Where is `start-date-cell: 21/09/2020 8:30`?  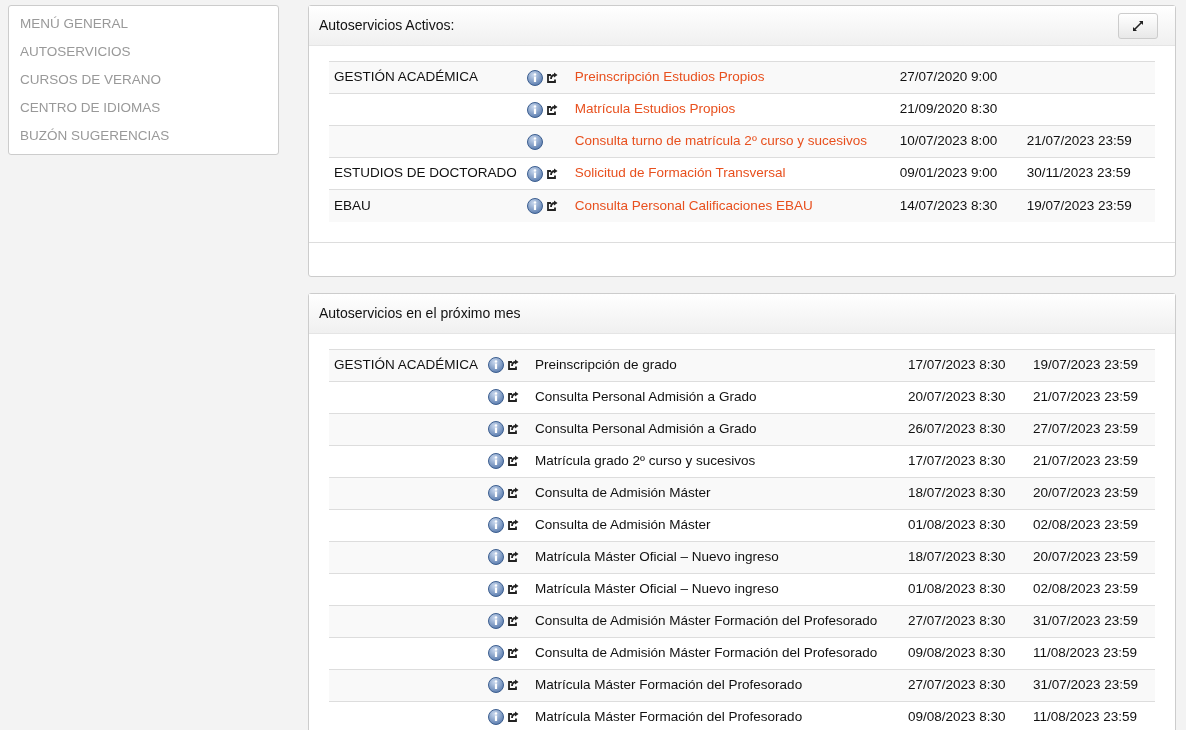 start-date-cell: 21/09/2020 8:30 is located at coordinates (958, 109).